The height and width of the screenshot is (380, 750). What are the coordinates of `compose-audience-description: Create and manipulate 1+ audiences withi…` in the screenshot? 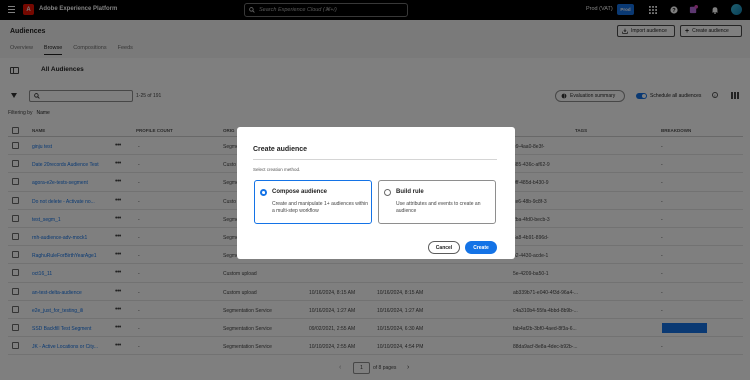 It's located at (320, 207).